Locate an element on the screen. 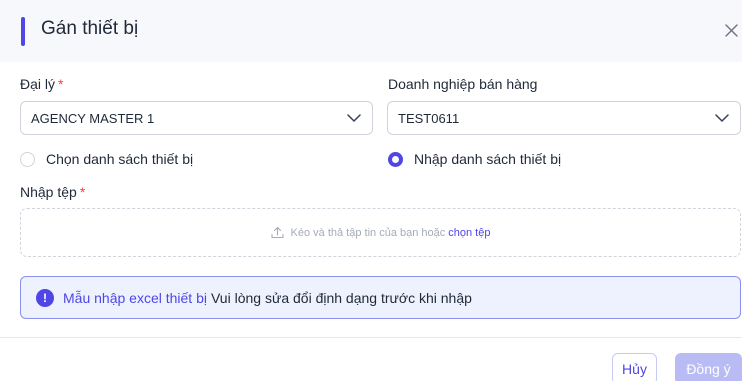  company-select-value: TEST0611 is located at coordinates (429, 118).